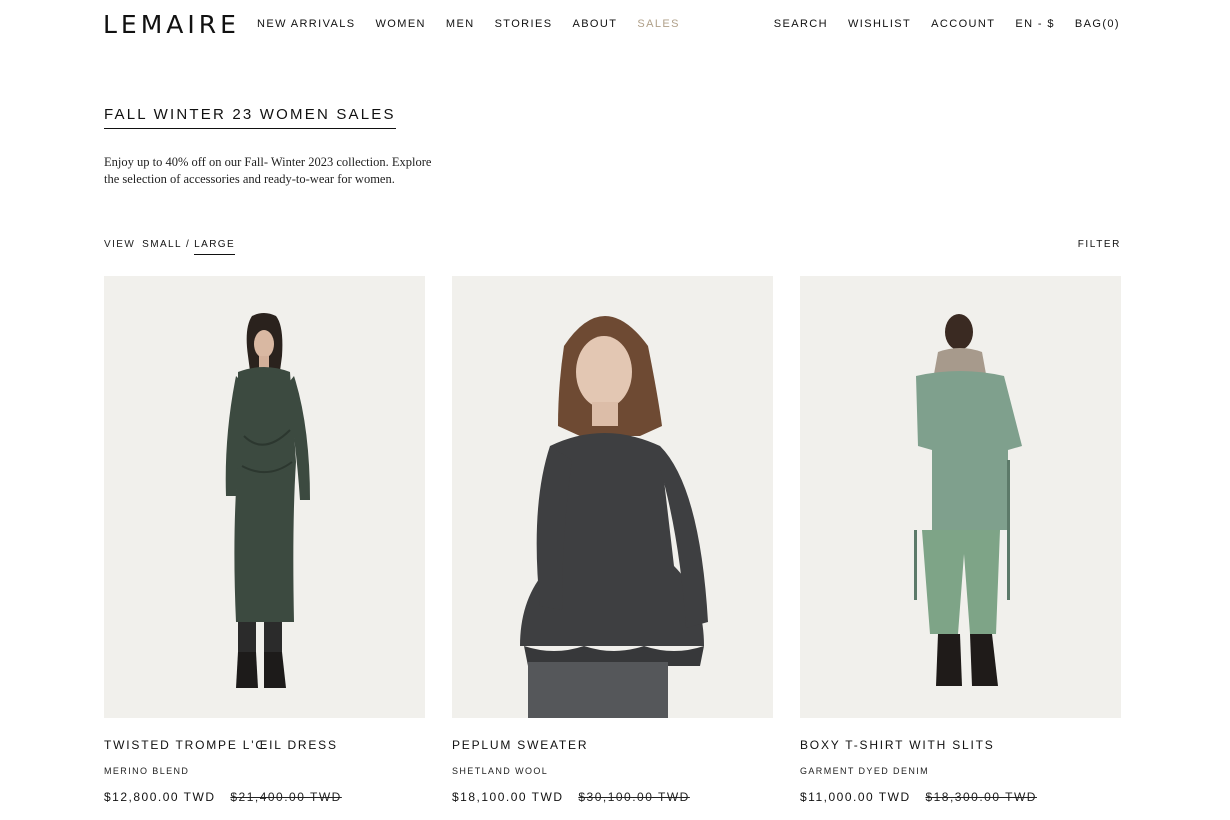 The image size is (1230, 820). What do you see at coordinates (1099, 244) in the screenshot?
I see `filter-button: FILTER` at bounding box center [1099, 244].